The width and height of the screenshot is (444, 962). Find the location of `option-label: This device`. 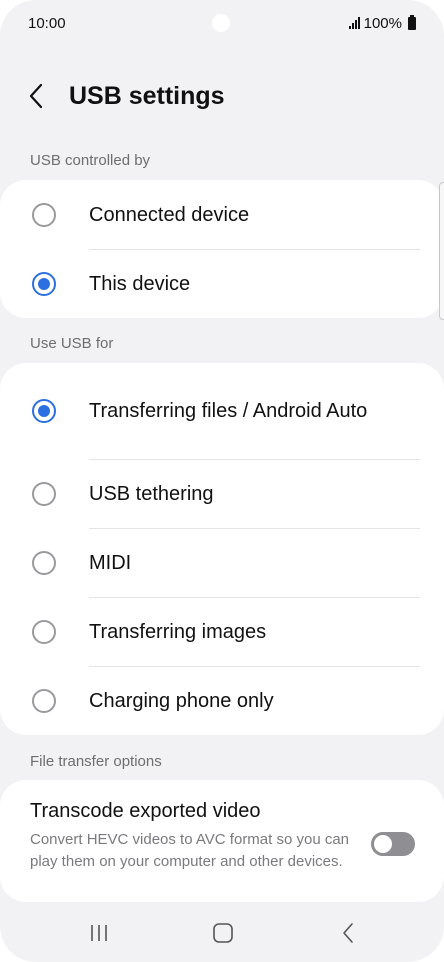

option-label: This device is located at coordinates (140, 283).